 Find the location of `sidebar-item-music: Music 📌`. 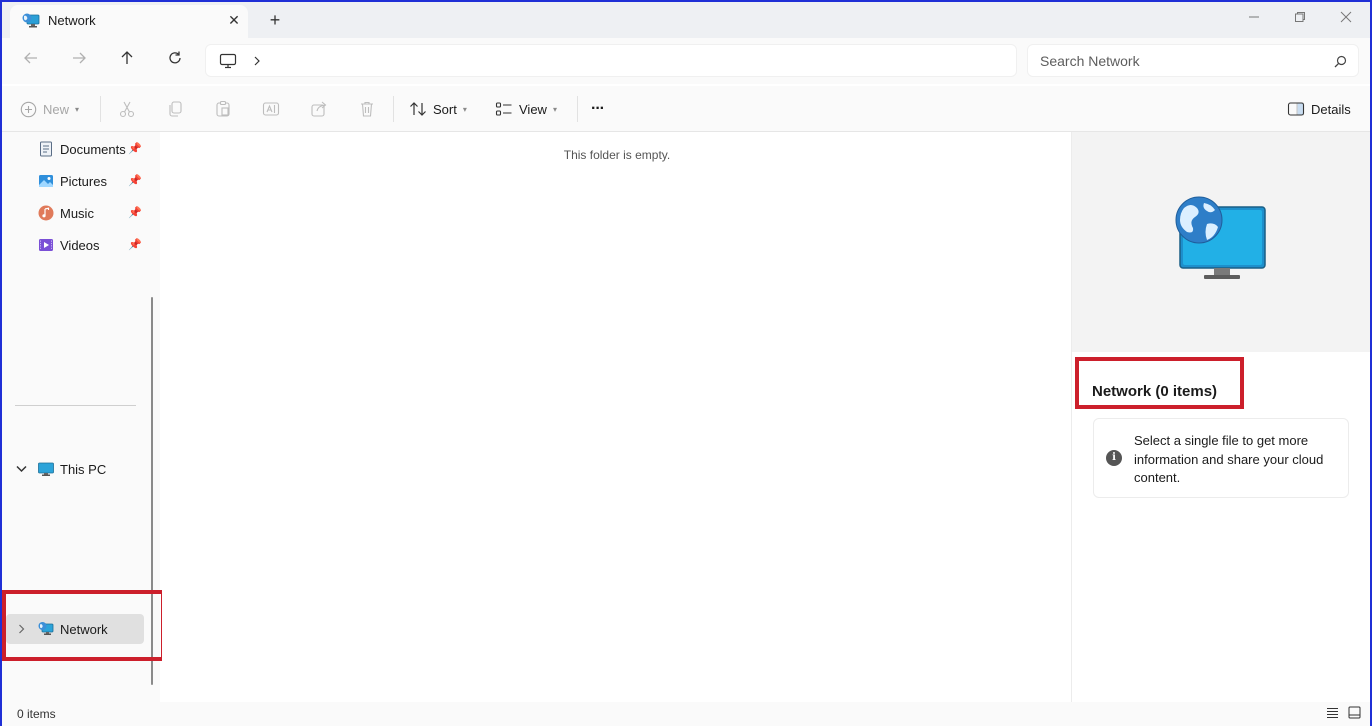

sidebar-item-music: Music 📌 is located at coordinates (75, 213).